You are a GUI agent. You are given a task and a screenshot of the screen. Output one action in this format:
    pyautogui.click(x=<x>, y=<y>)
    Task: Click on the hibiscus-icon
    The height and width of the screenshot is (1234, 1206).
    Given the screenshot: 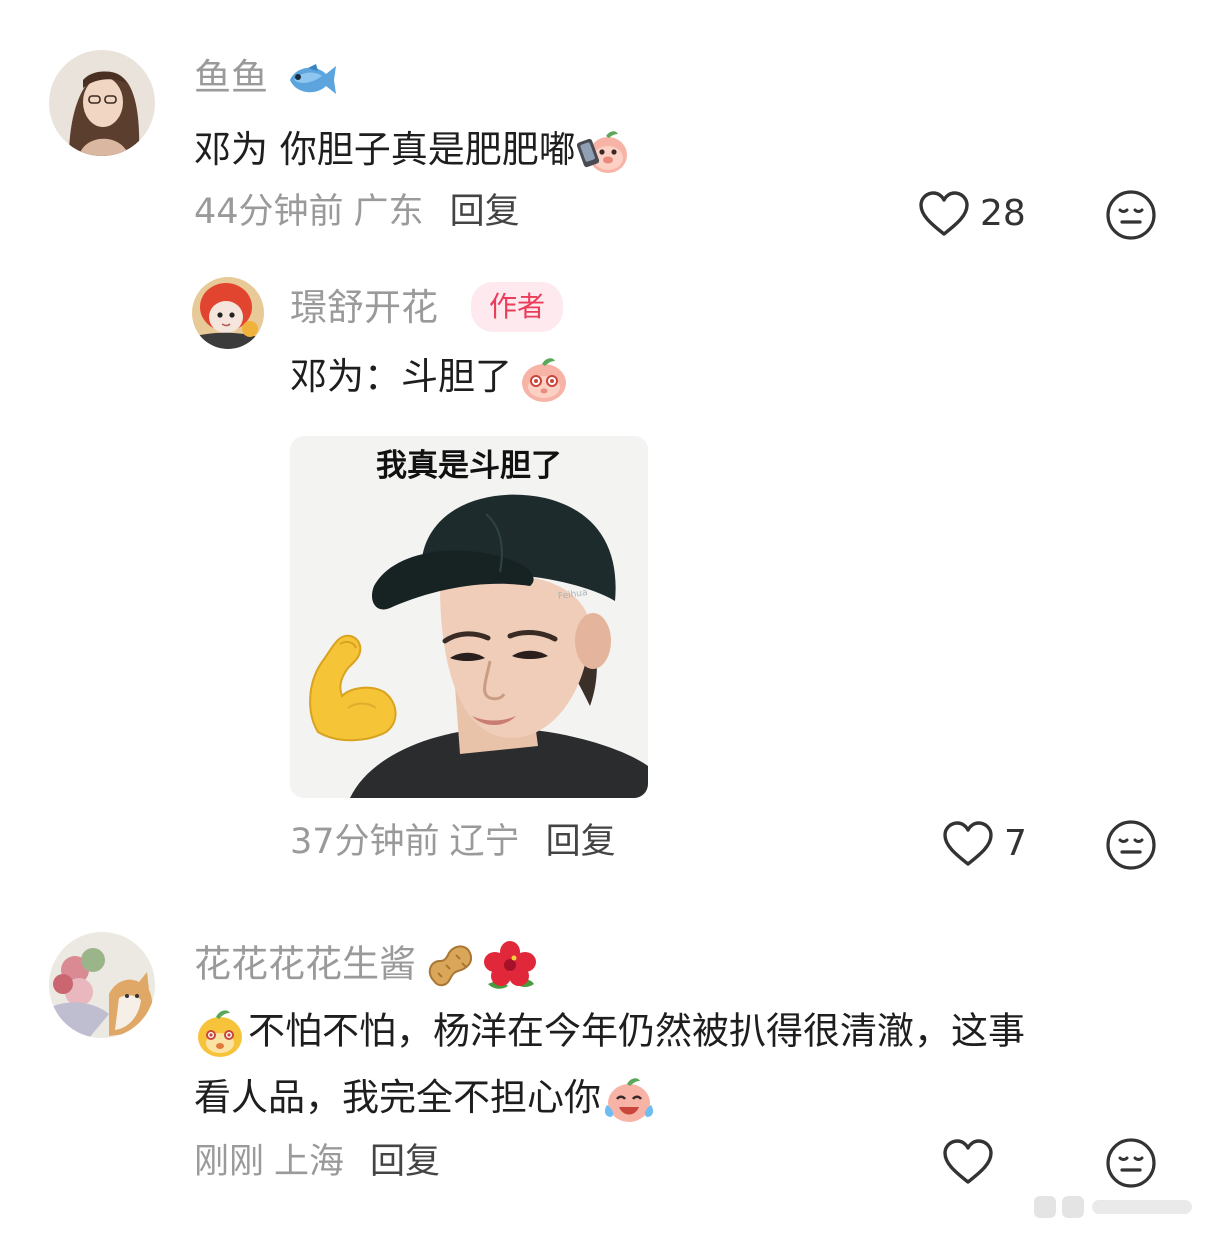 What is the action you would take?
    pyautogui.click(x=510, y=966)
    